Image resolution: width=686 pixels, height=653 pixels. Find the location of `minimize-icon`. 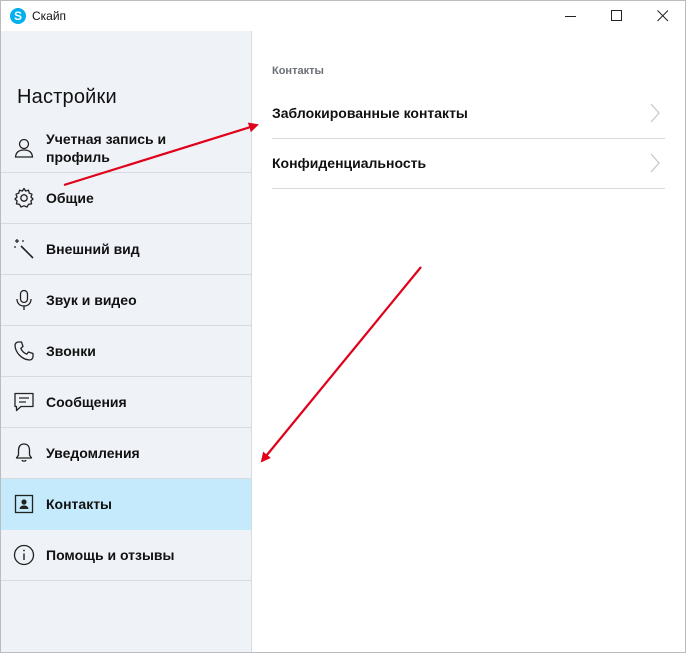

minimize-icon is located at coordinates (570, 16).